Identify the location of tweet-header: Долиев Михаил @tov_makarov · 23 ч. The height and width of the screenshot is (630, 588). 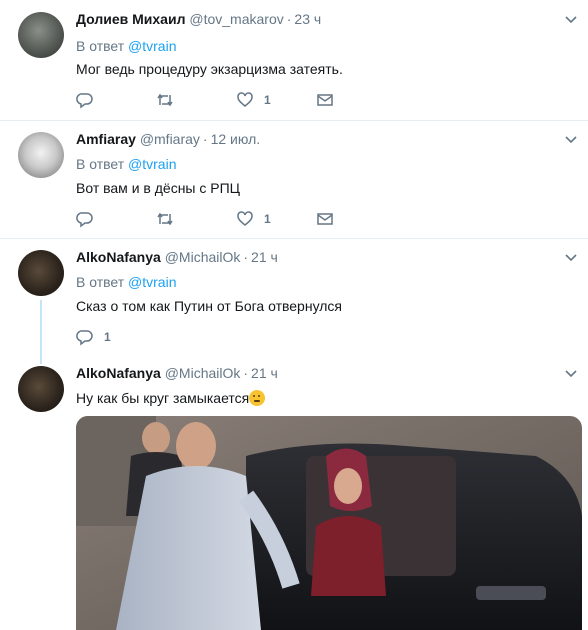
(198, 19).